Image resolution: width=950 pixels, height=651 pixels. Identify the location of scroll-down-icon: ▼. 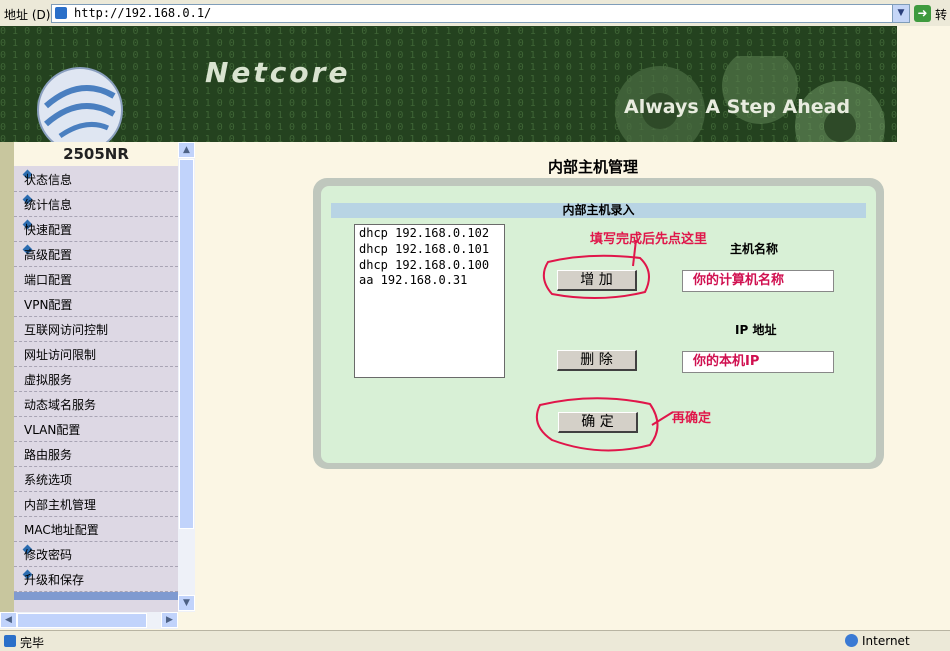
(186, 603).